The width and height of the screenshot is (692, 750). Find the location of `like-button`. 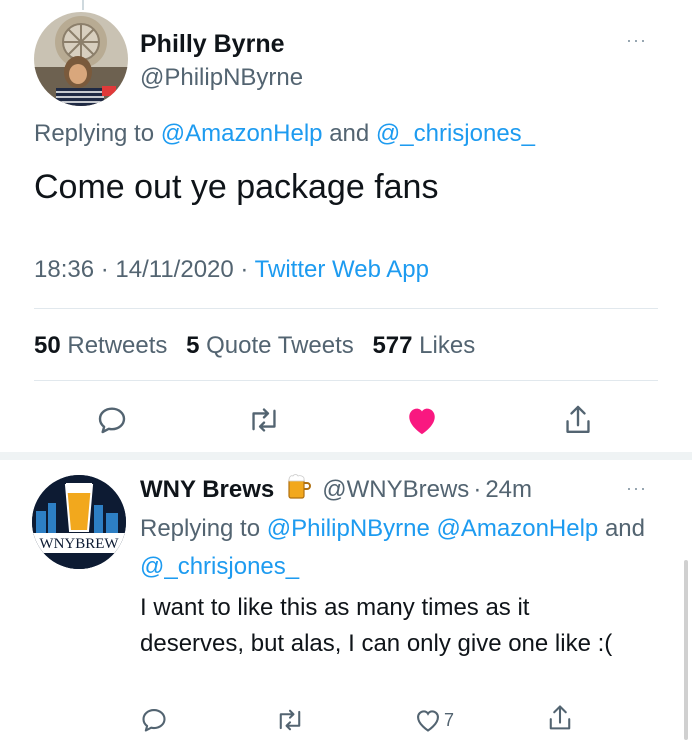

like-button is located at coordinates (422, 420).